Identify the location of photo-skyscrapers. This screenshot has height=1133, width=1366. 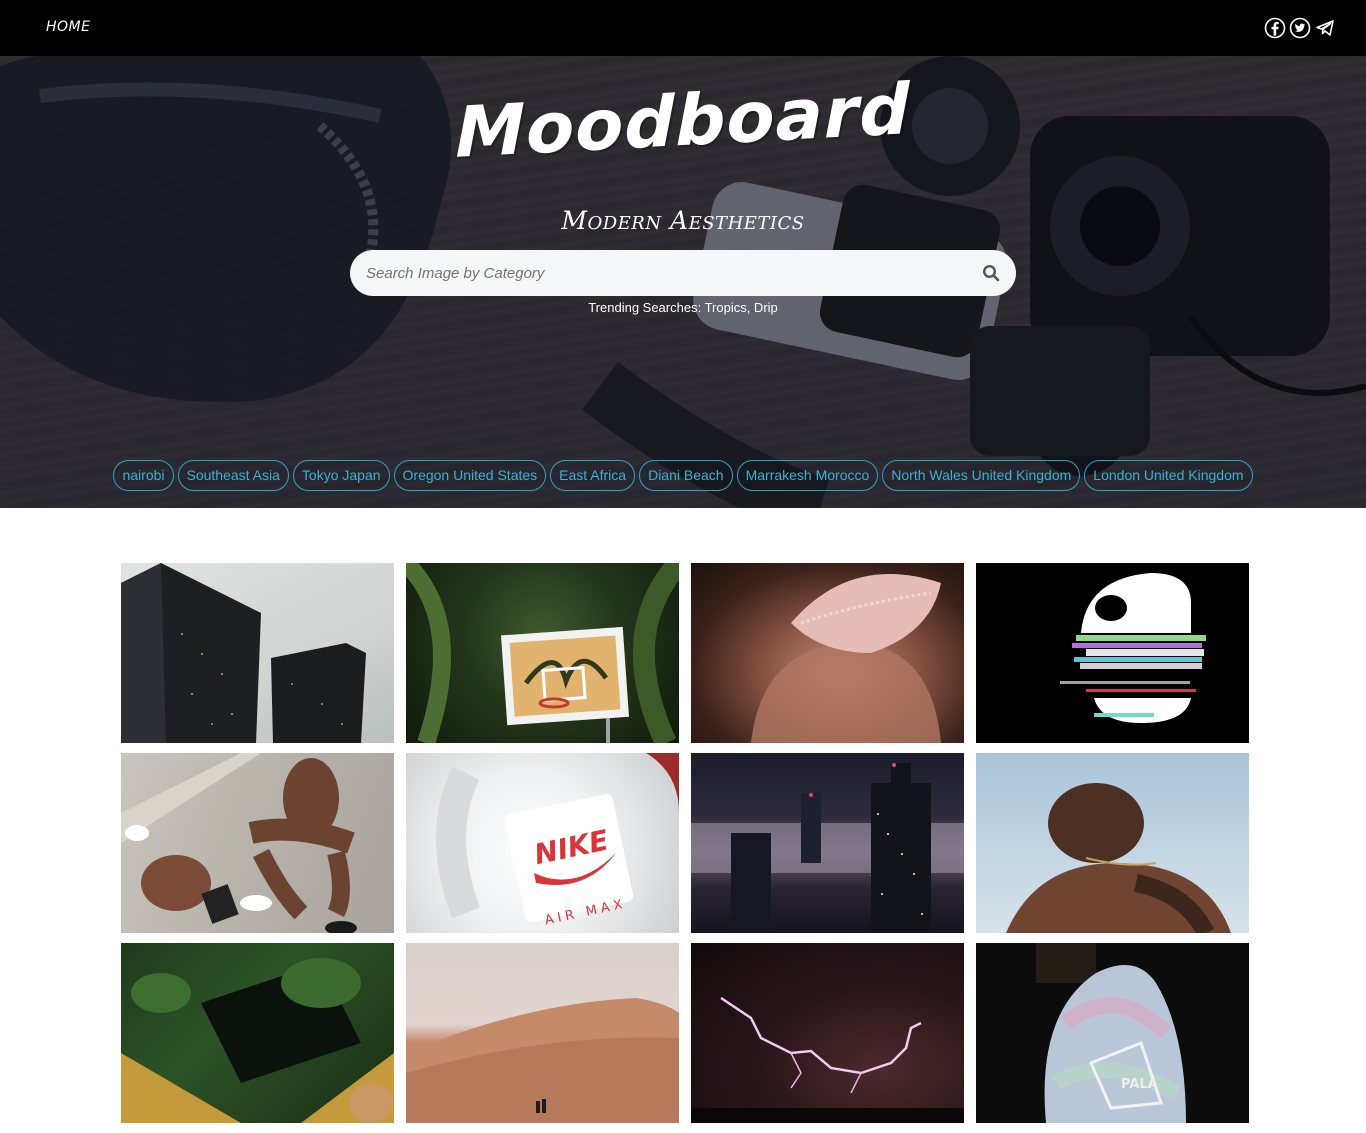
(257, 653).